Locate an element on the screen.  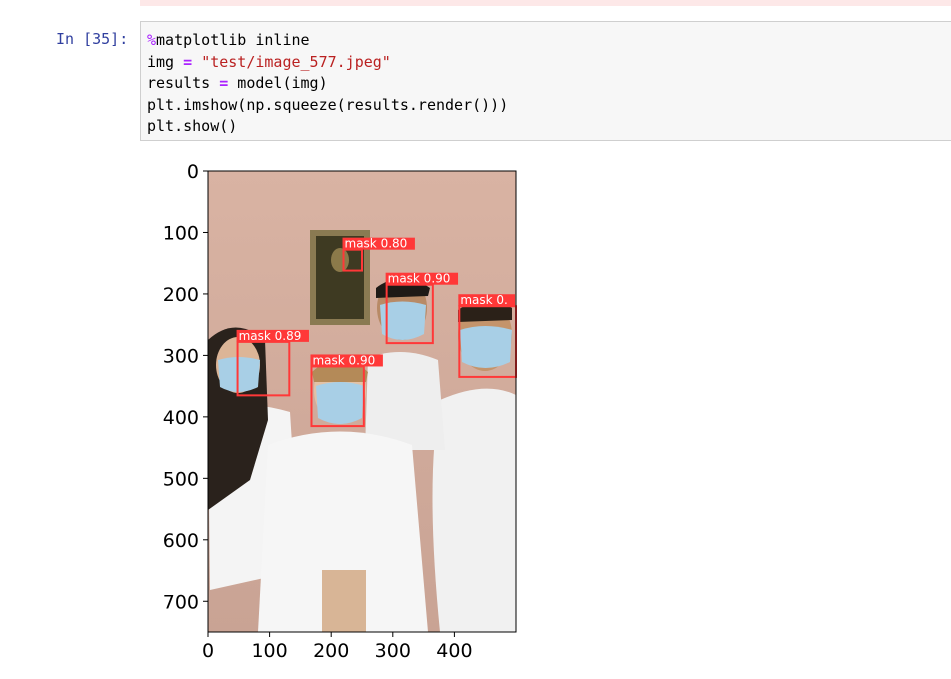
y-tick-label: 300 is located at coordinates (181, 356).